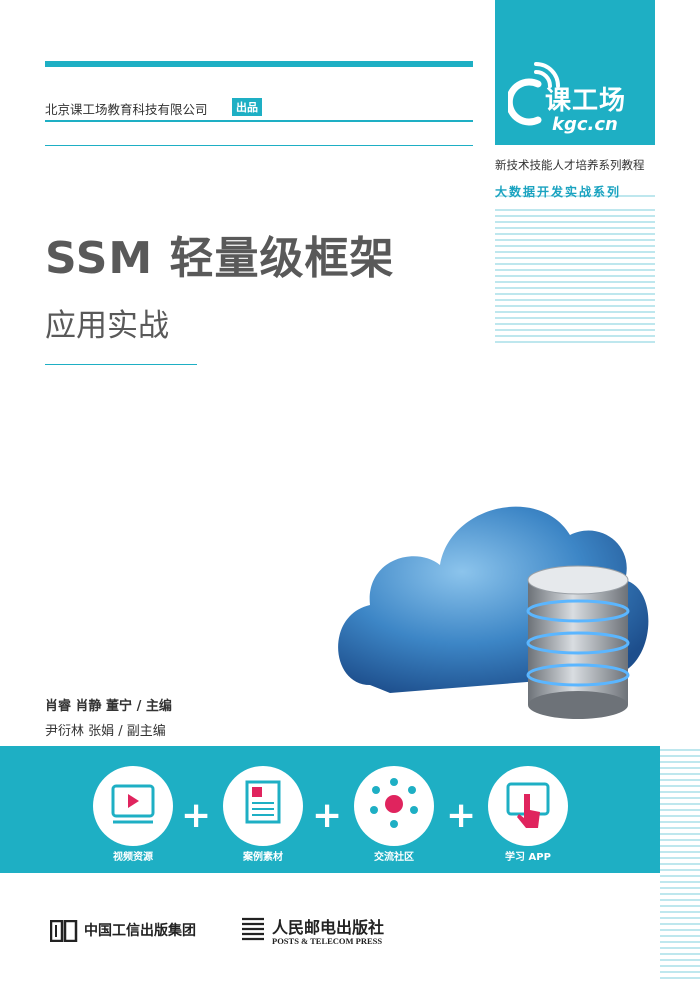 The width and height of the screenshot is (700, 984). I want to click on video-icon, so click(133, 804).